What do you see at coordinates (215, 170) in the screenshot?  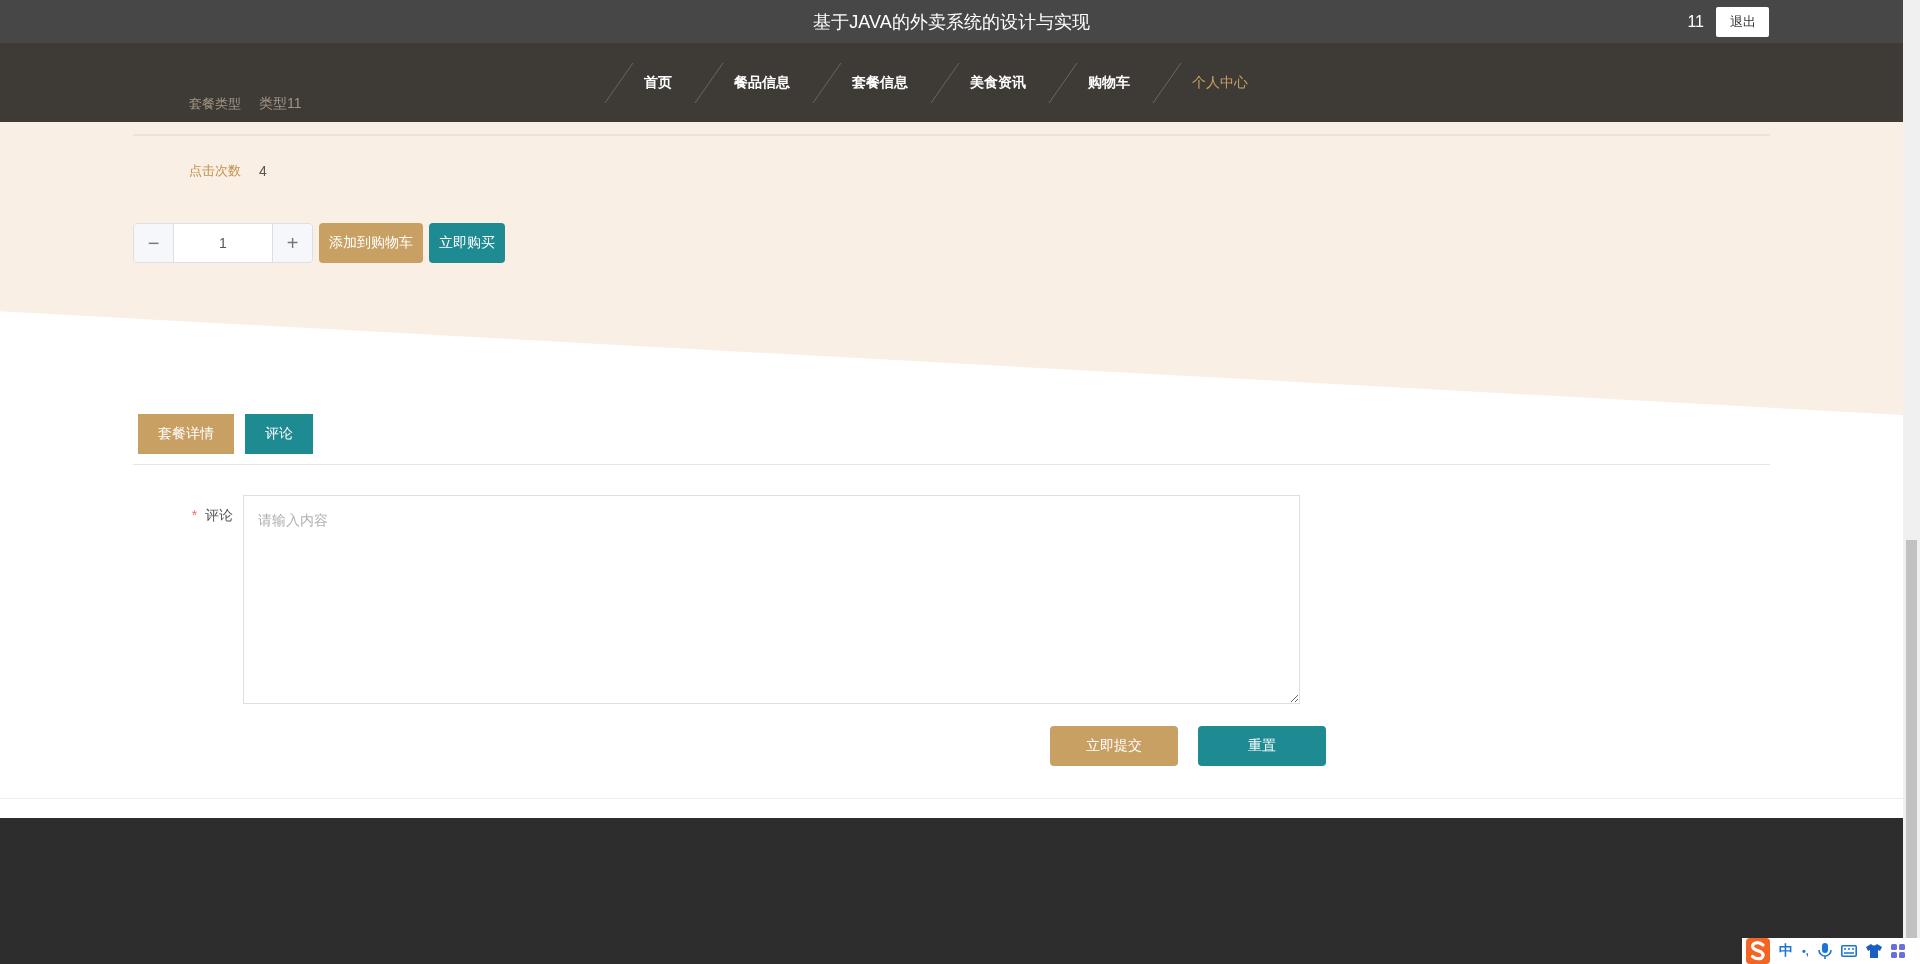 I see `detail-label: 点击次数` at bounding box center [215, 170].